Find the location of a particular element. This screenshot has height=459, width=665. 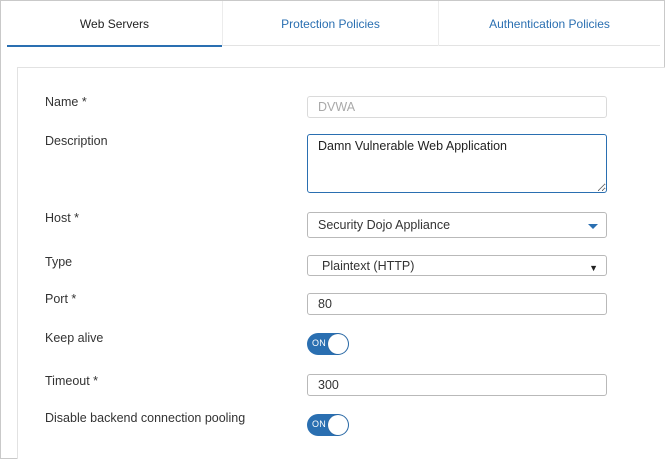

pooling-toggle: ON is located at coordinates (328, 425).